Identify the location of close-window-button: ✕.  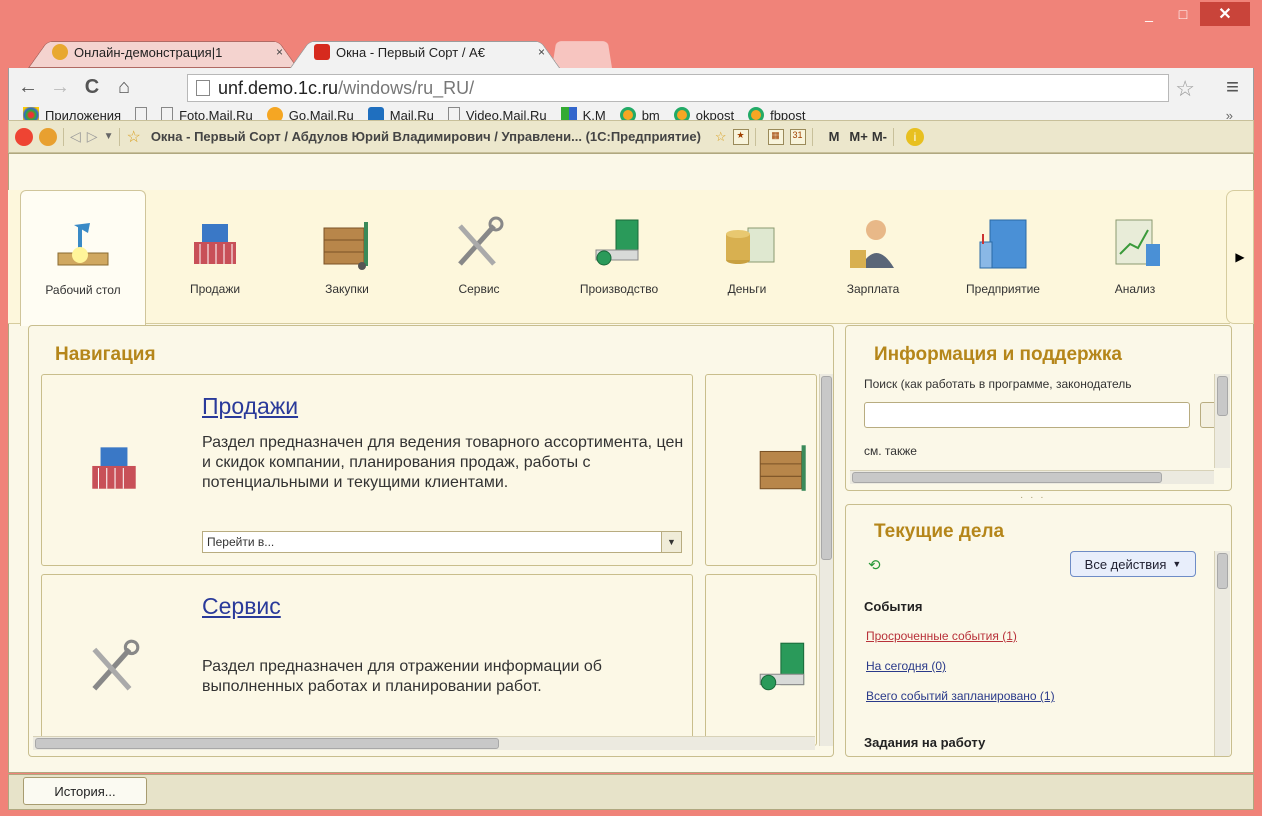
(1225, 14).